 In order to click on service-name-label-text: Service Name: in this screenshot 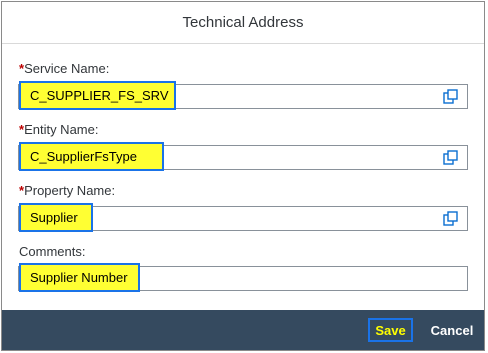, I will do `click(67, 68)`.